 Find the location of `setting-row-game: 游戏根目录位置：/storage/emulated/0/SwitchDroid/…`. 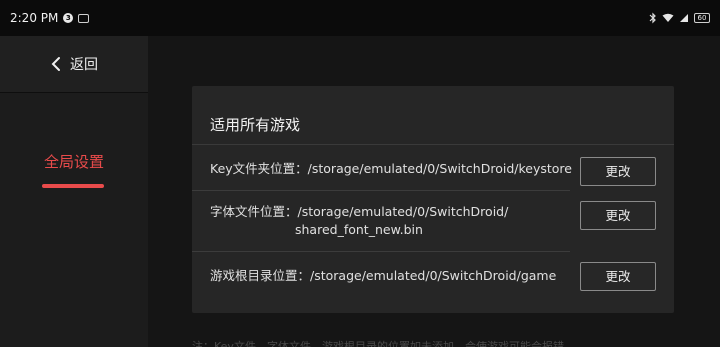

setting-row-game: 游戏根目录位置：/storage/emulated/0/SwitchDroid/… is located at coordinates (433, 277).